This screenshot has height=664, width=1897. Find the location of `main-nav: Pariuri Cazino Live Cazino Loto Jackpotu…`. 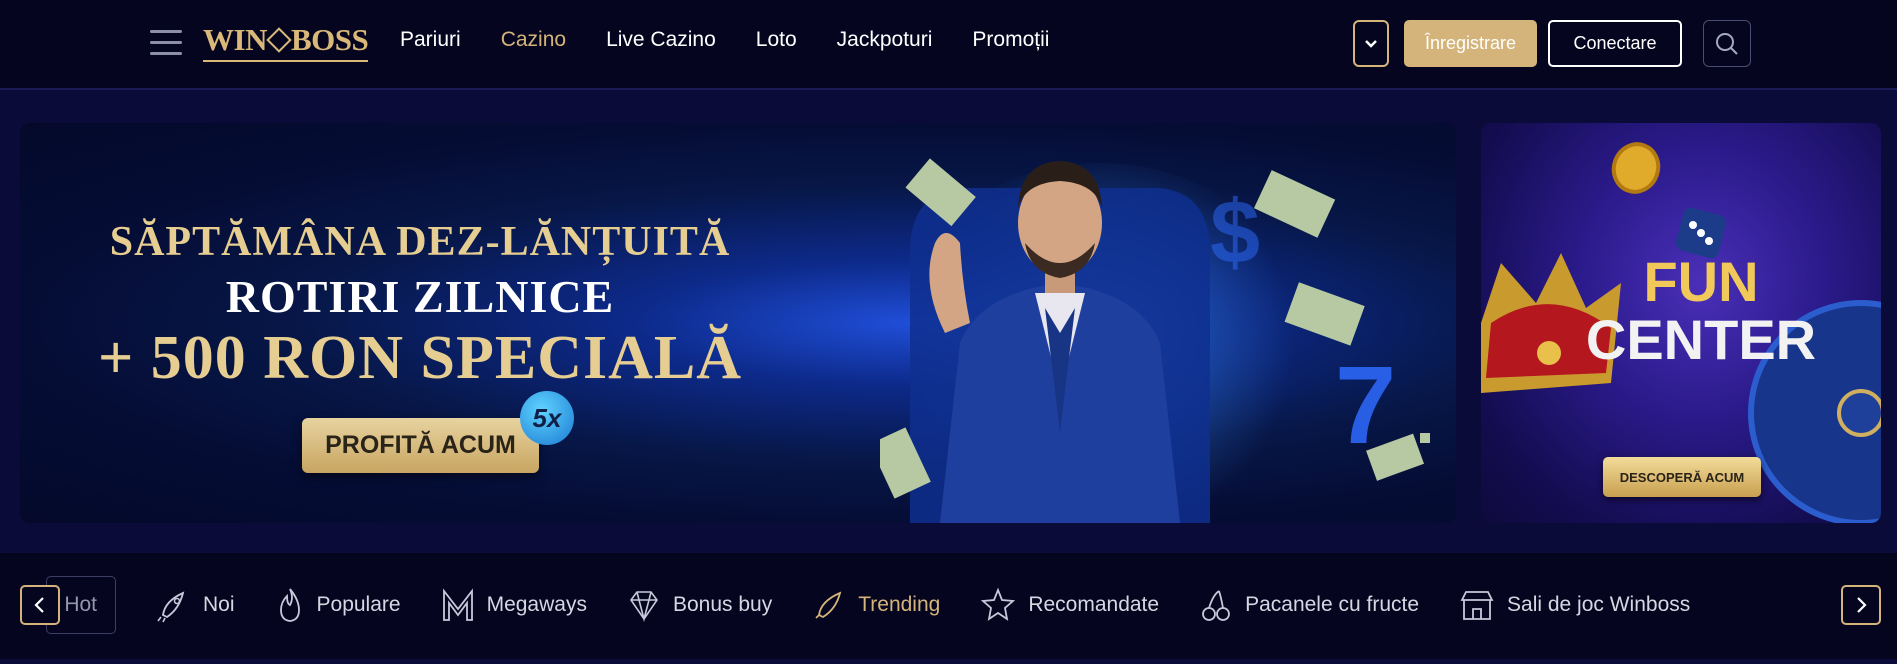

main-nav: Pariuri Cazino Live Cazino Loto Jackpotu… is located at coordinates (724, 40).